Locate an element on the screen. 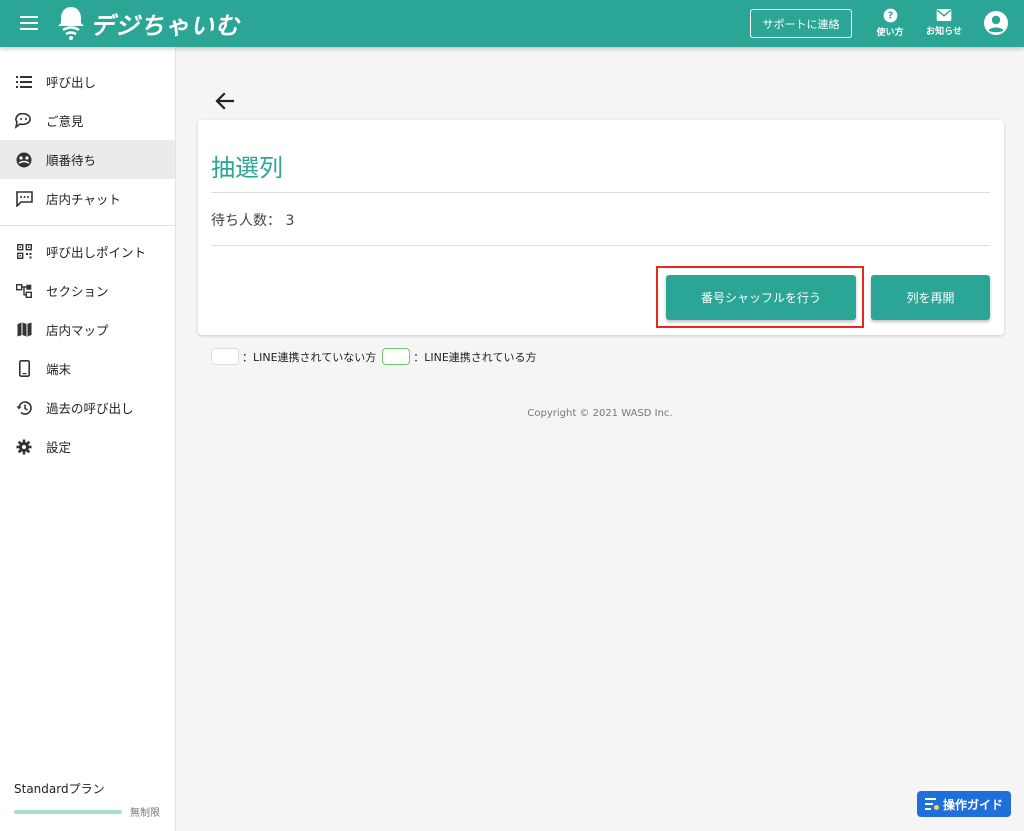 The height and width of the screenshot is (831, 1024). qr-code-icon is located at coordinates (24, 252).